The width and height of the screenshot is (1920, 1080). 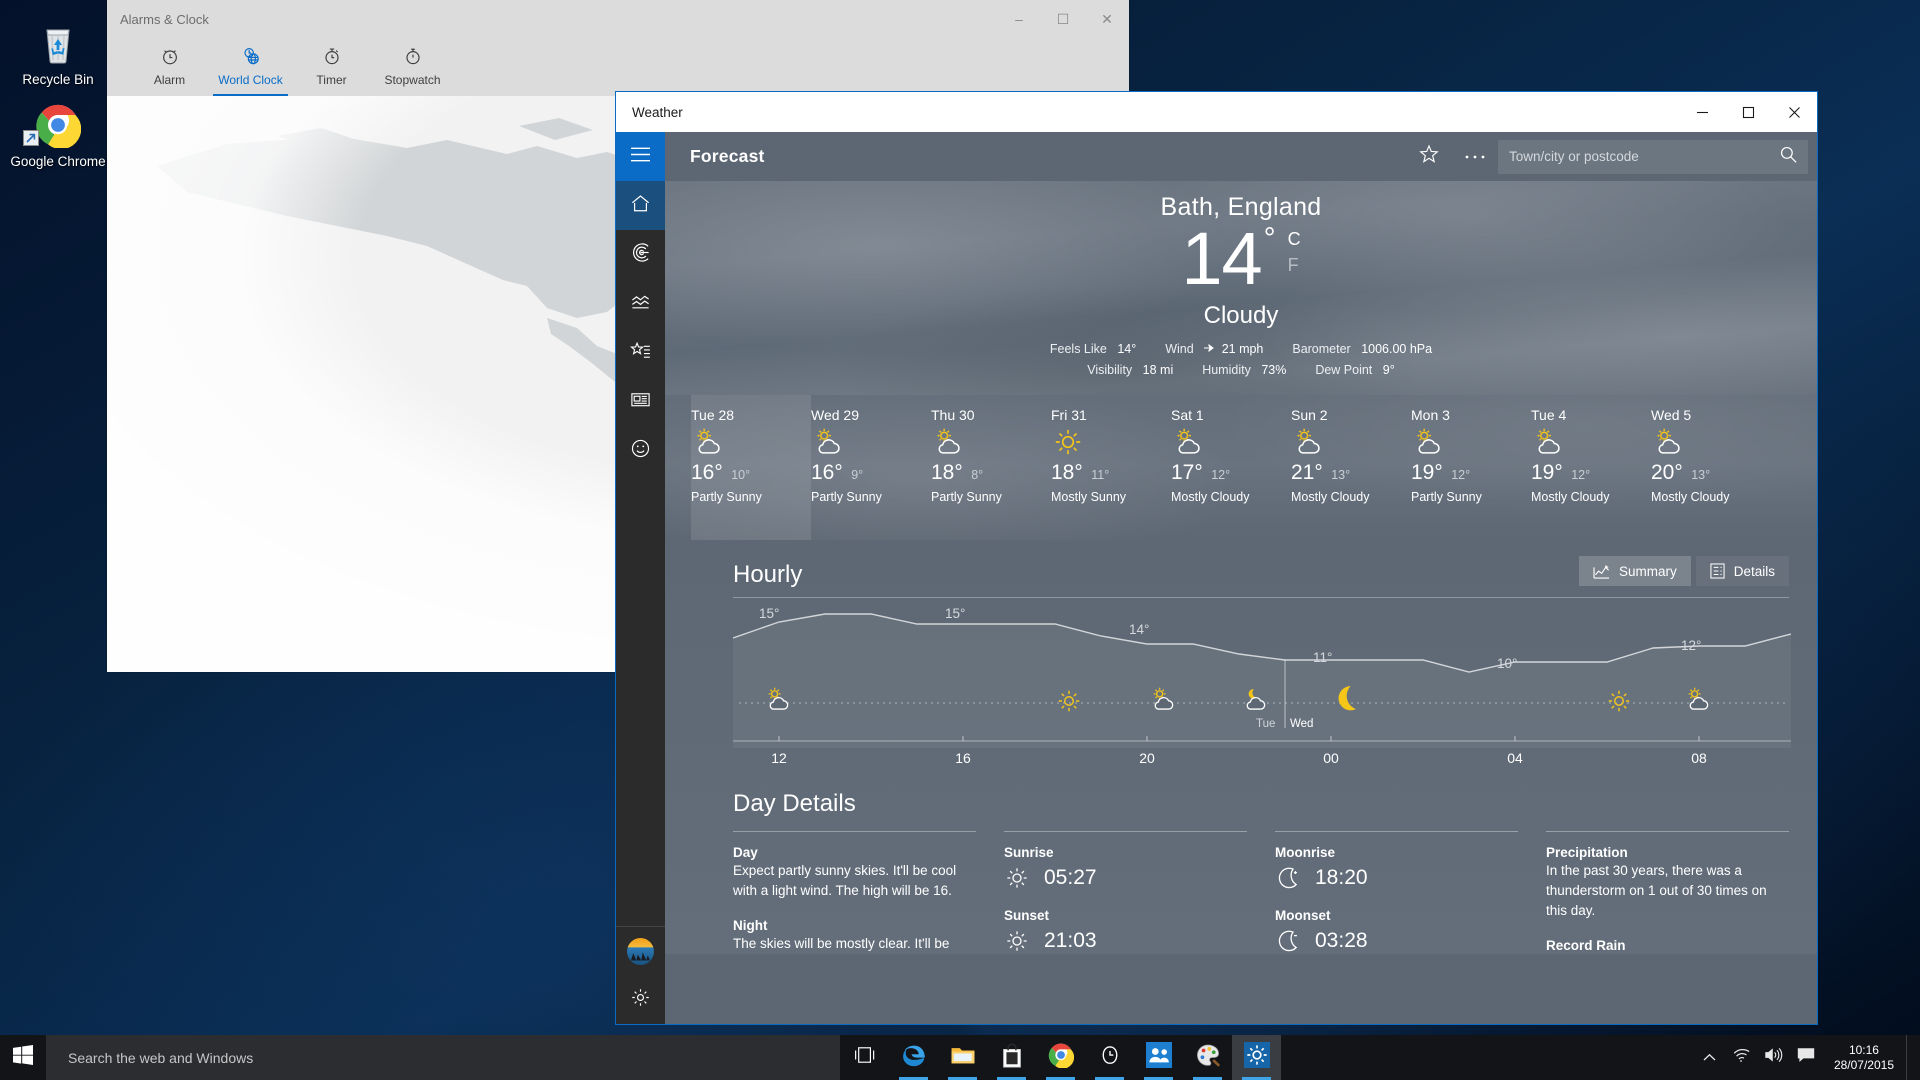 I want to click on forecast-card: Wed 5 20° 13° Mostly Cloudy, so click(x=1711, y=467).